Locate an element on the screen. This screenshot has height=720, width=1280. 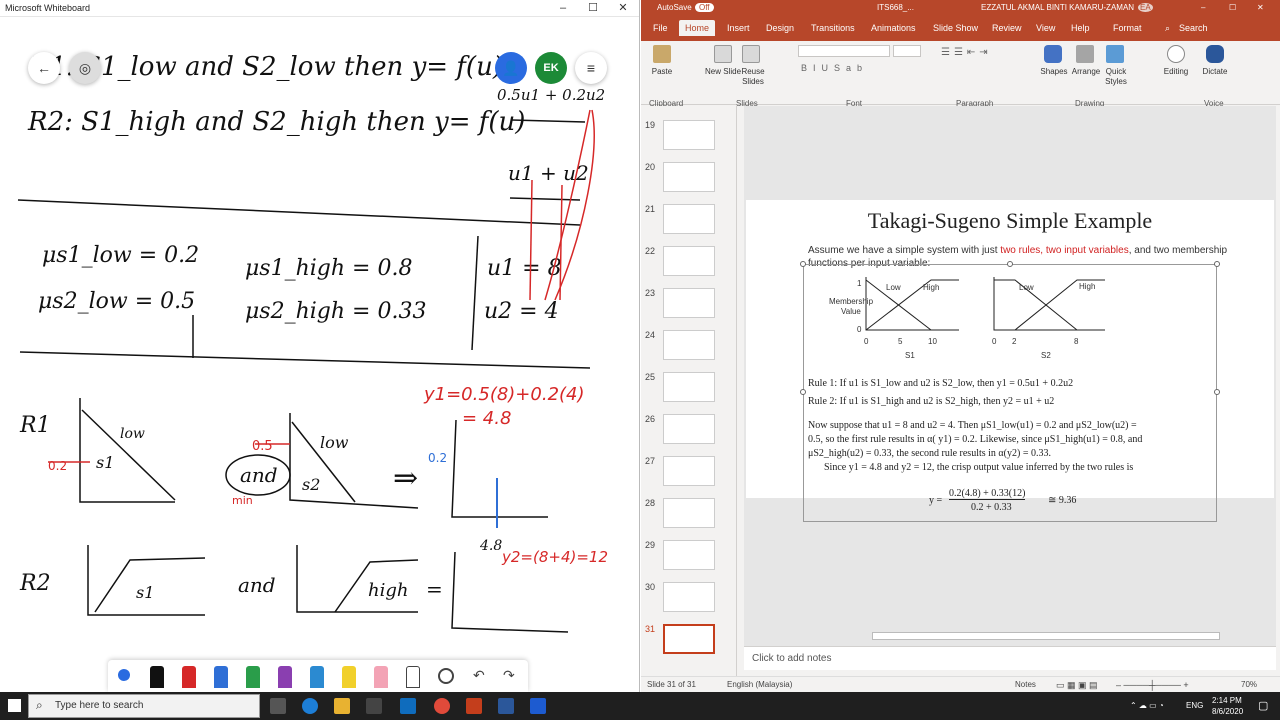
ink-to-shape-button: ◎ is located at coordinates (85, 68).